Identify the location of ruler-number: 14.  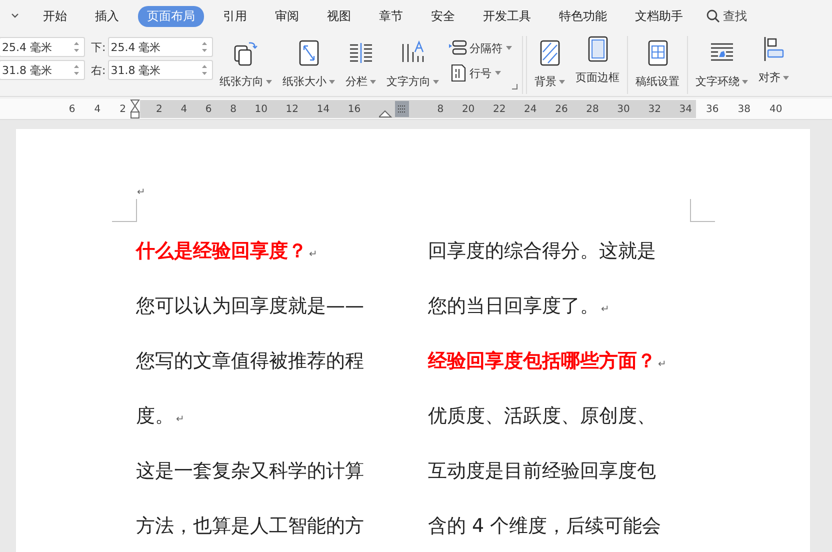
(323, 109).